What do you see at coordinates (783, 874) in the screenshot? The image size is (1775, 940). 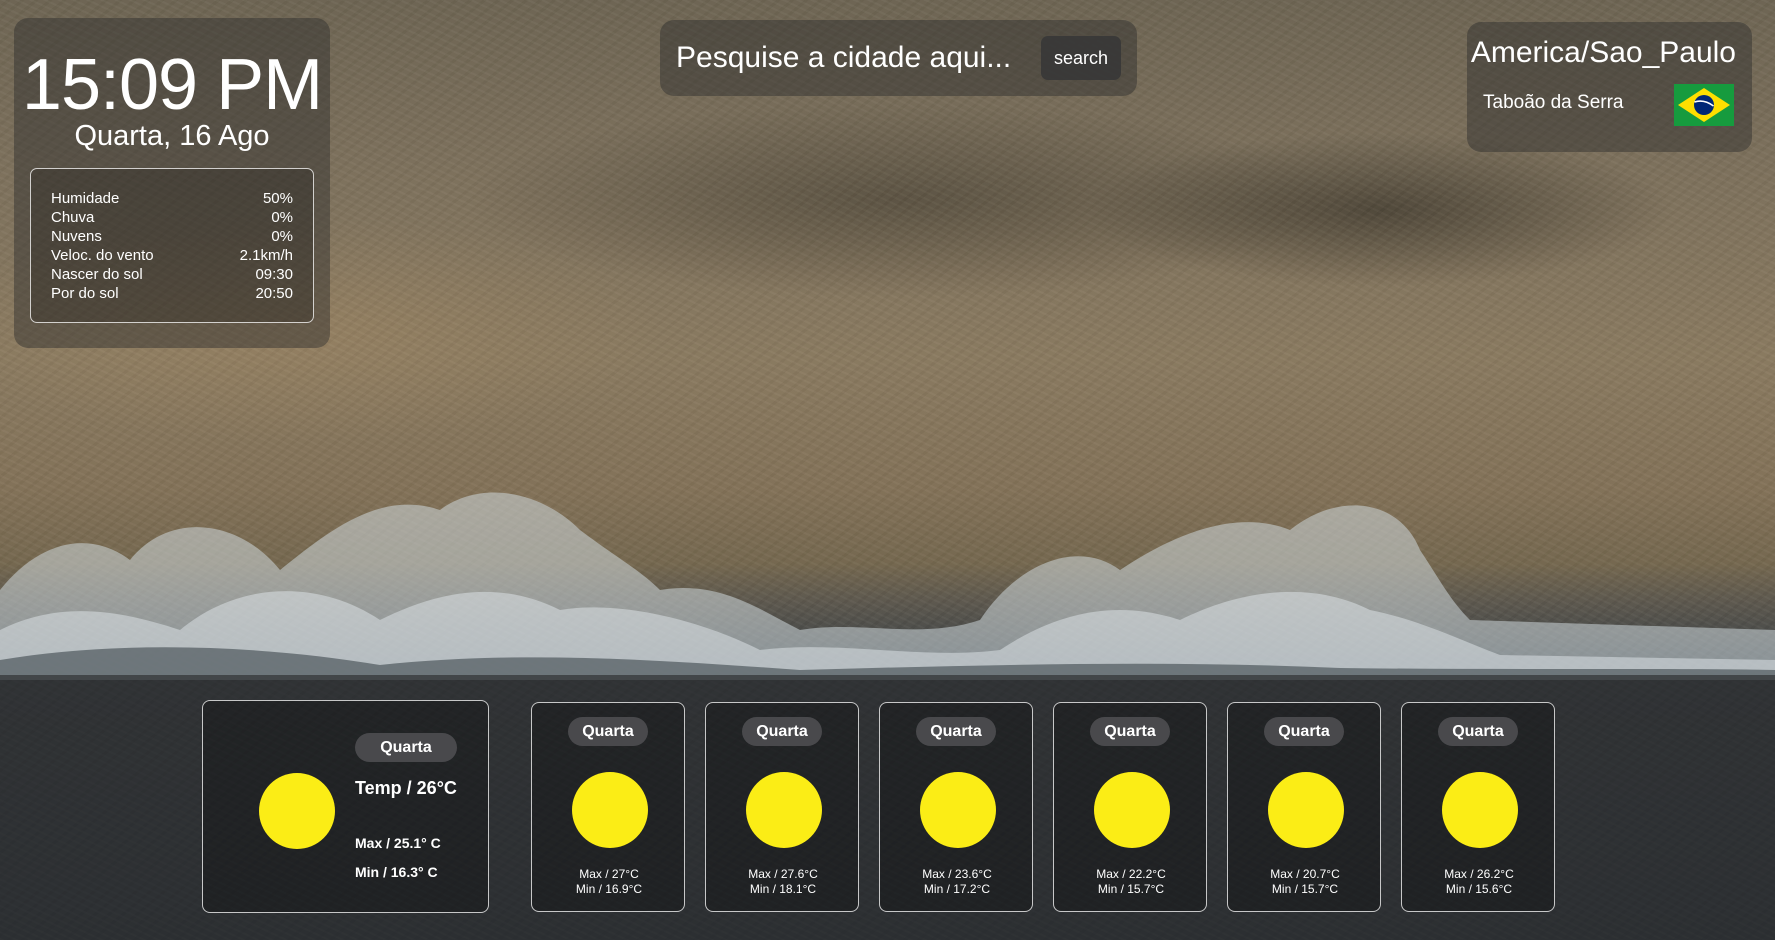 I see `max-temp: Max / 27.6°C` at bounding box center [783, 874].